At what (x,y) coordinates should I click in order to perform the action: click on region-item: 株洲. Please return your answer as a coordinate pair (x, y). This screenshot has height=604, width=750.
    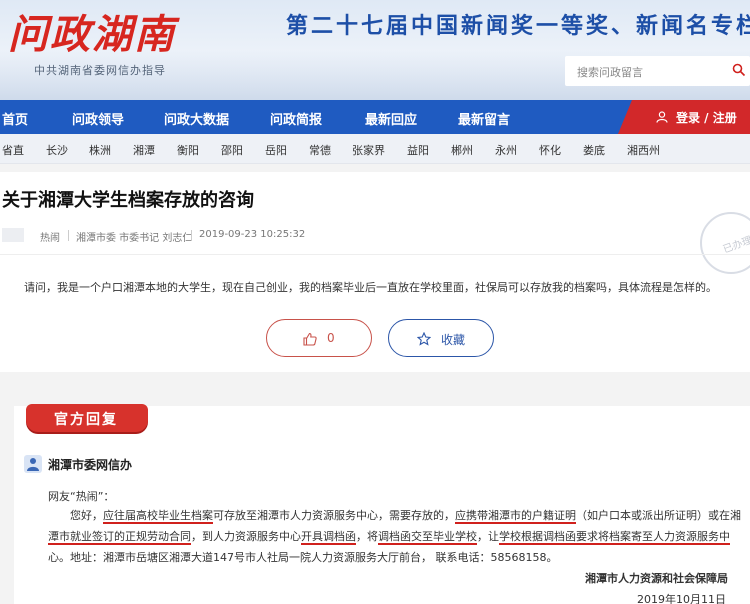
    Looking at the image, I should click on (100, 150).